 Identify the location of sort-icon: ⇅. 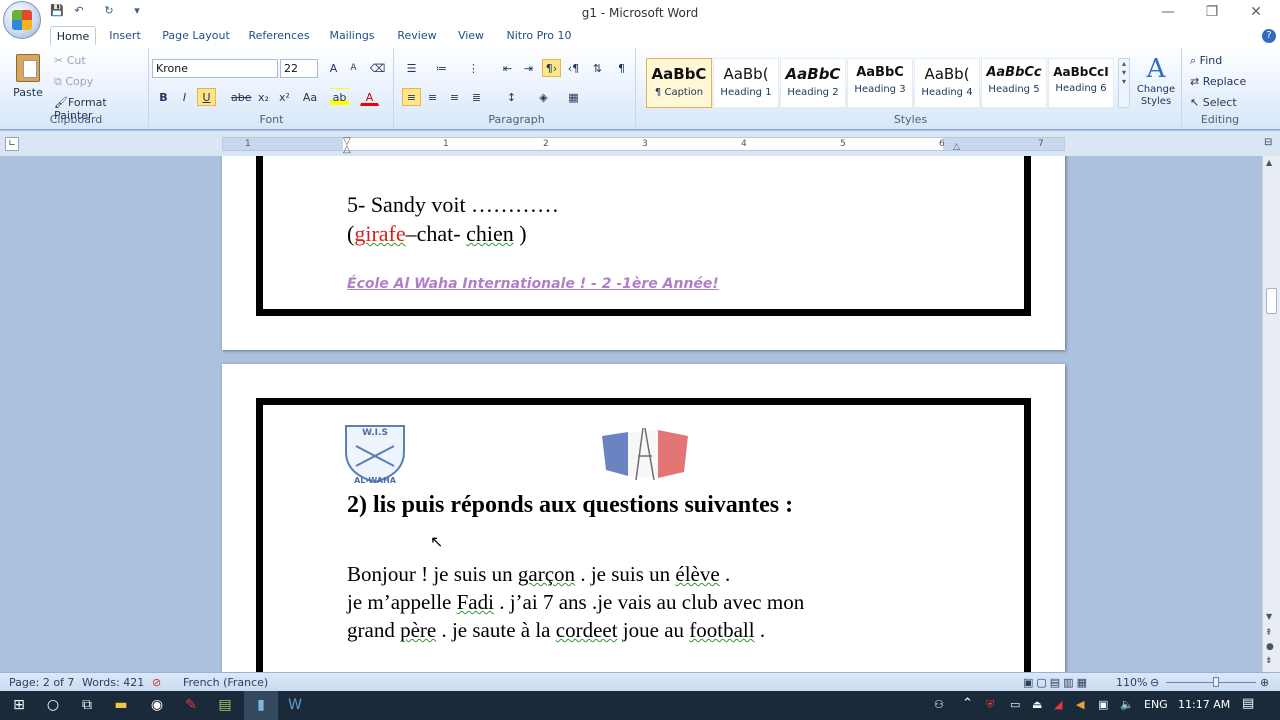
(597, 68).